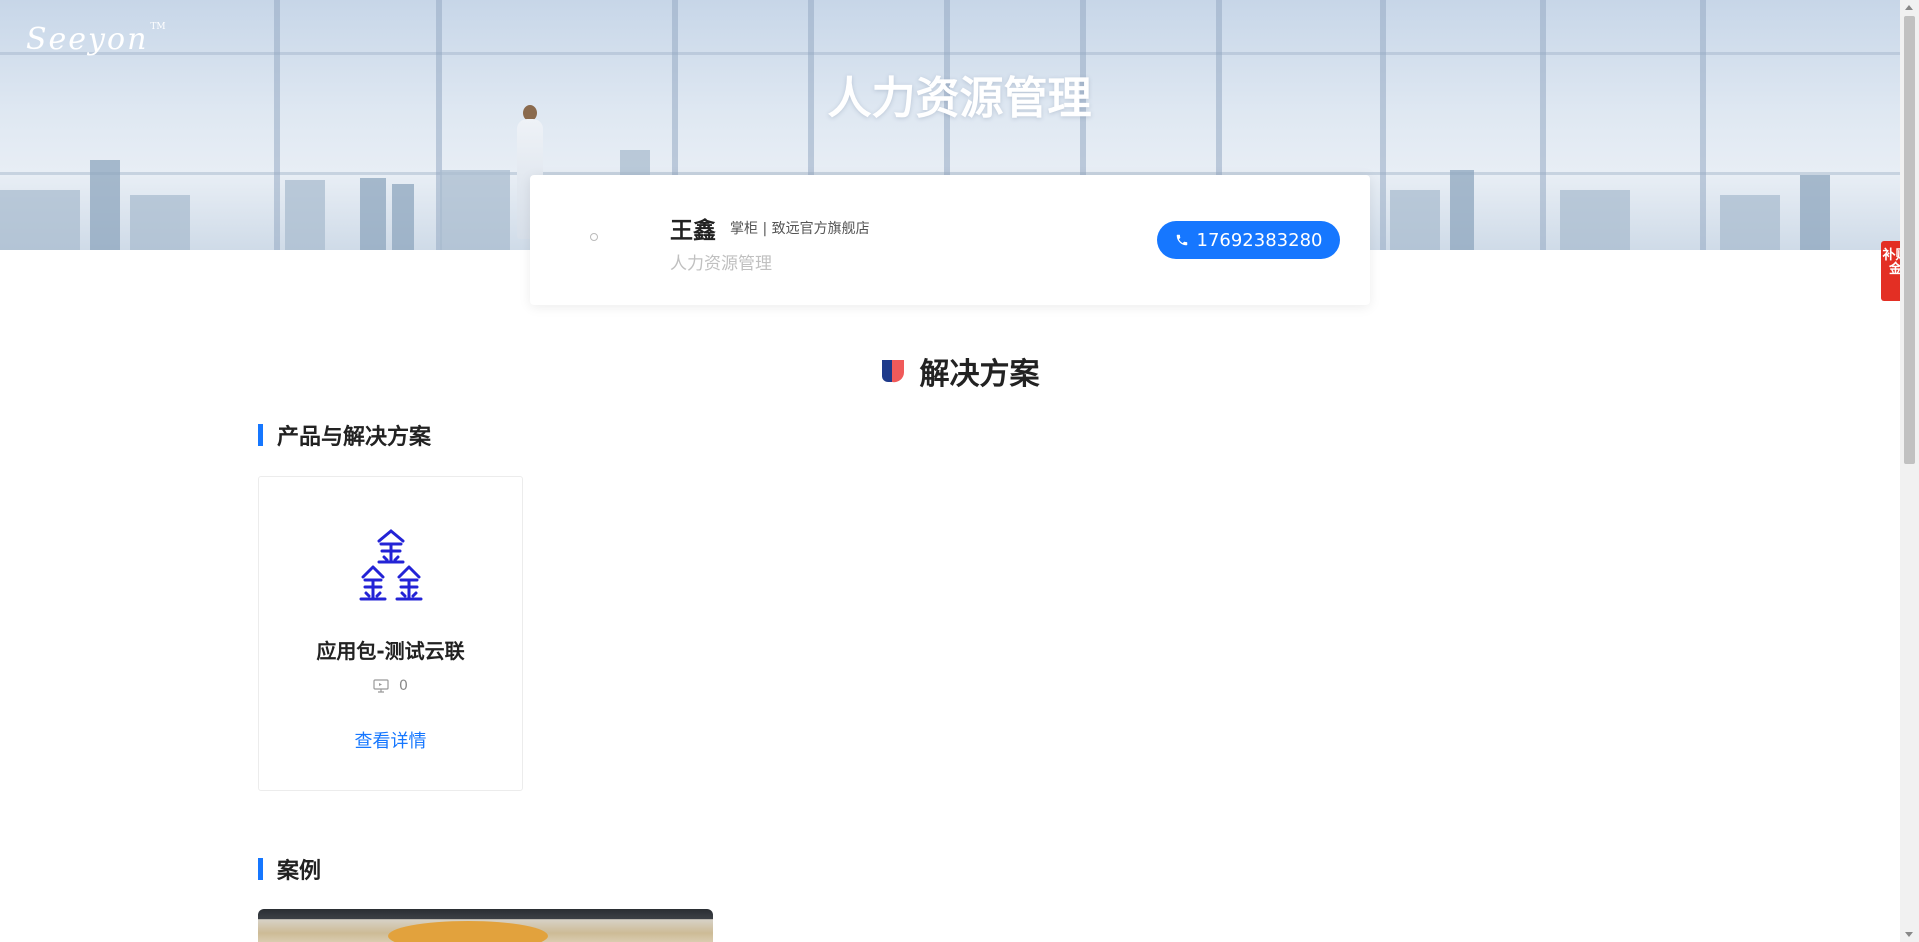  I want to click on contact-role: 掌柜 | 致远官方旗舰店, so click(800, 229).